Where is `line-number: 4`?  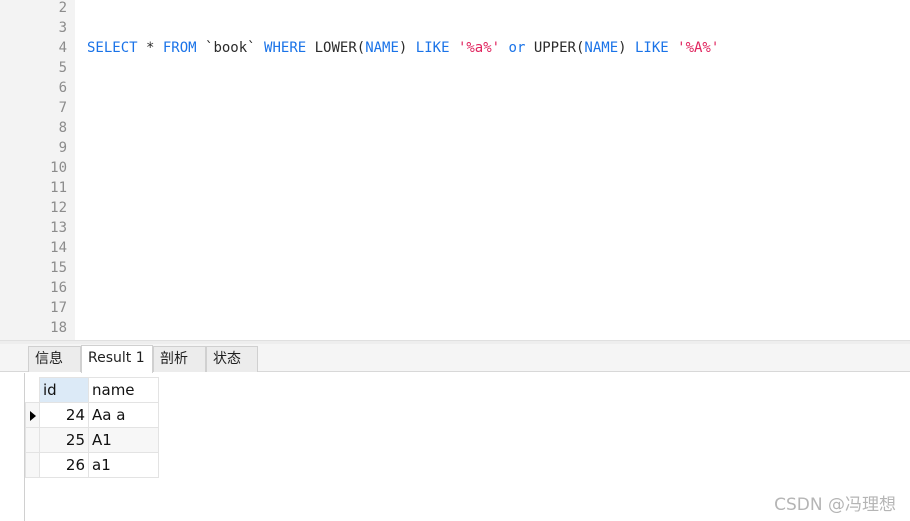
line-number: 4 is located at coordinates (62, 48).